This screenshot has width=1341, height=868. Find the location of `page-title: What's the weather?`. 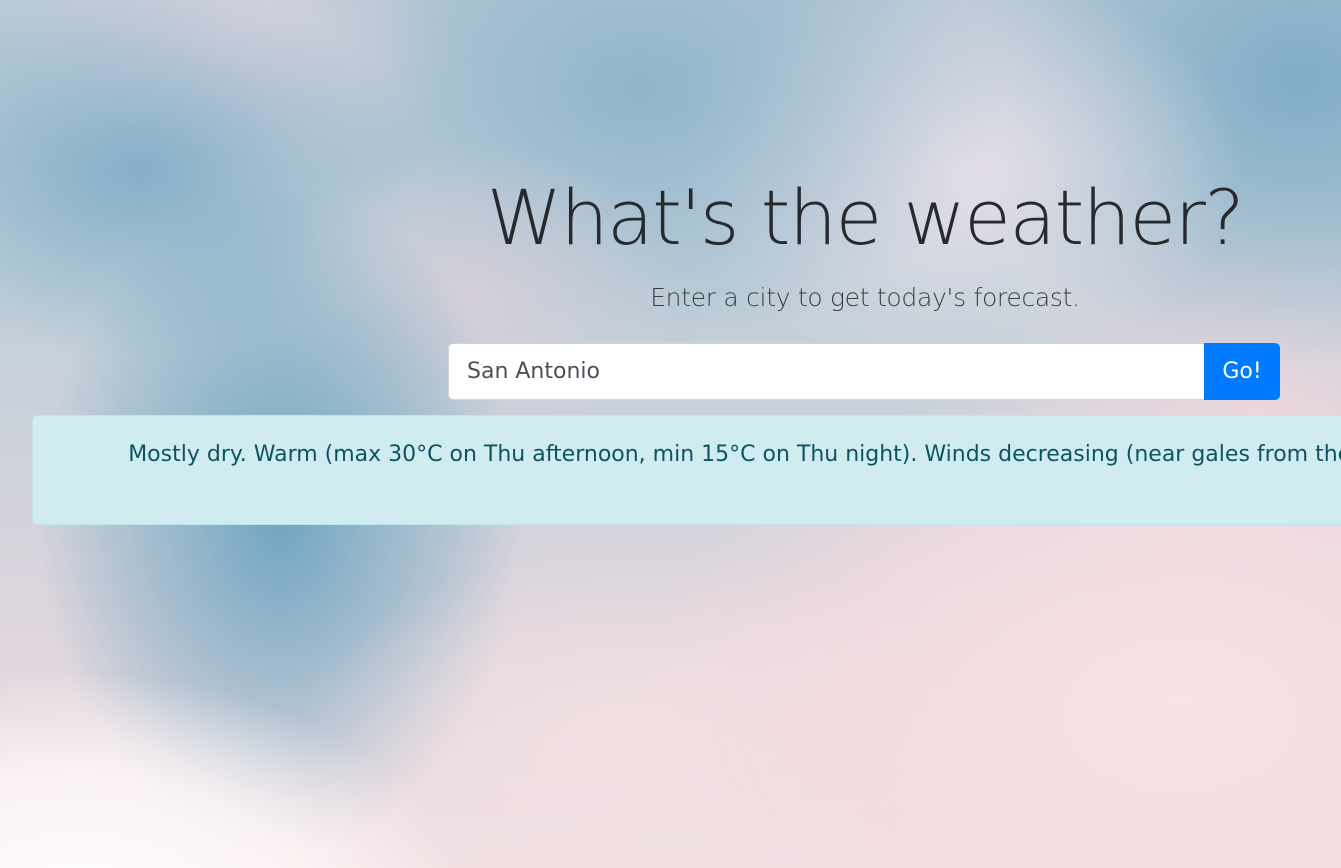

page-title: What's the weather? is located at coordinates (865, 217).